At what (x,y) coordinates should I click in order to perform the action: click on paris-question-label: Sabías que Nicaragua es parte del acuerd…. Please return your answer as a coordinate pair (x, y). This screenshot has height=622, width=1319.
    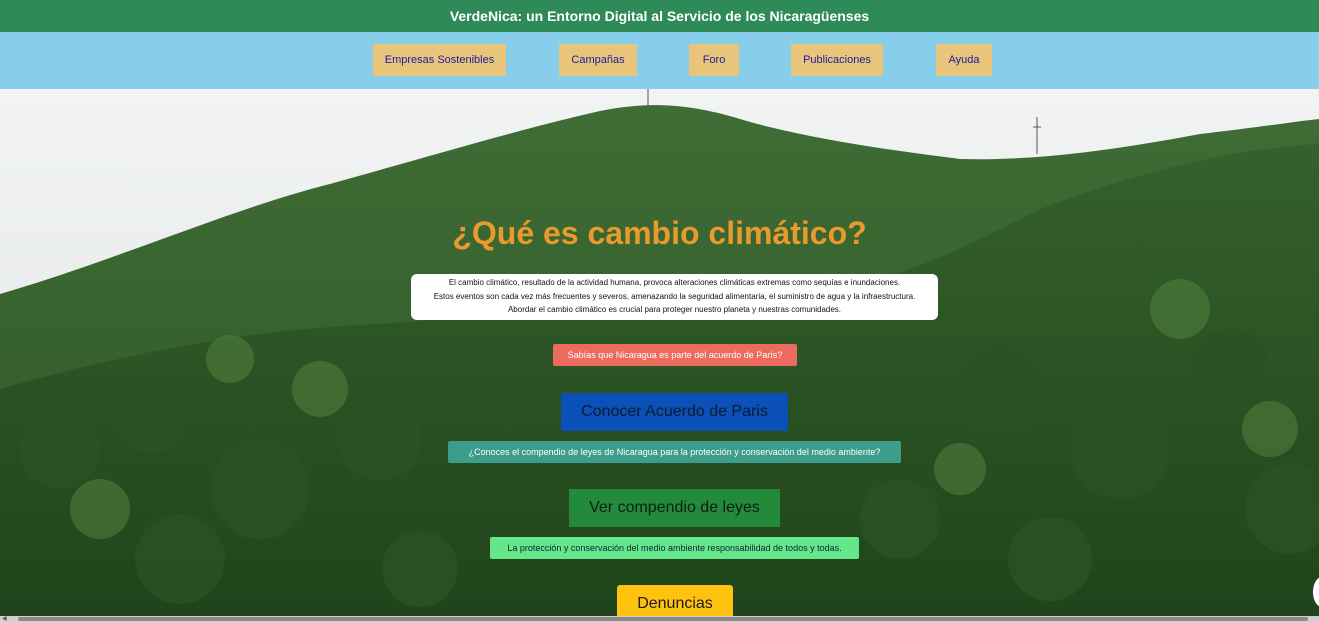
    Looking at the image, I should click on (675, 355).